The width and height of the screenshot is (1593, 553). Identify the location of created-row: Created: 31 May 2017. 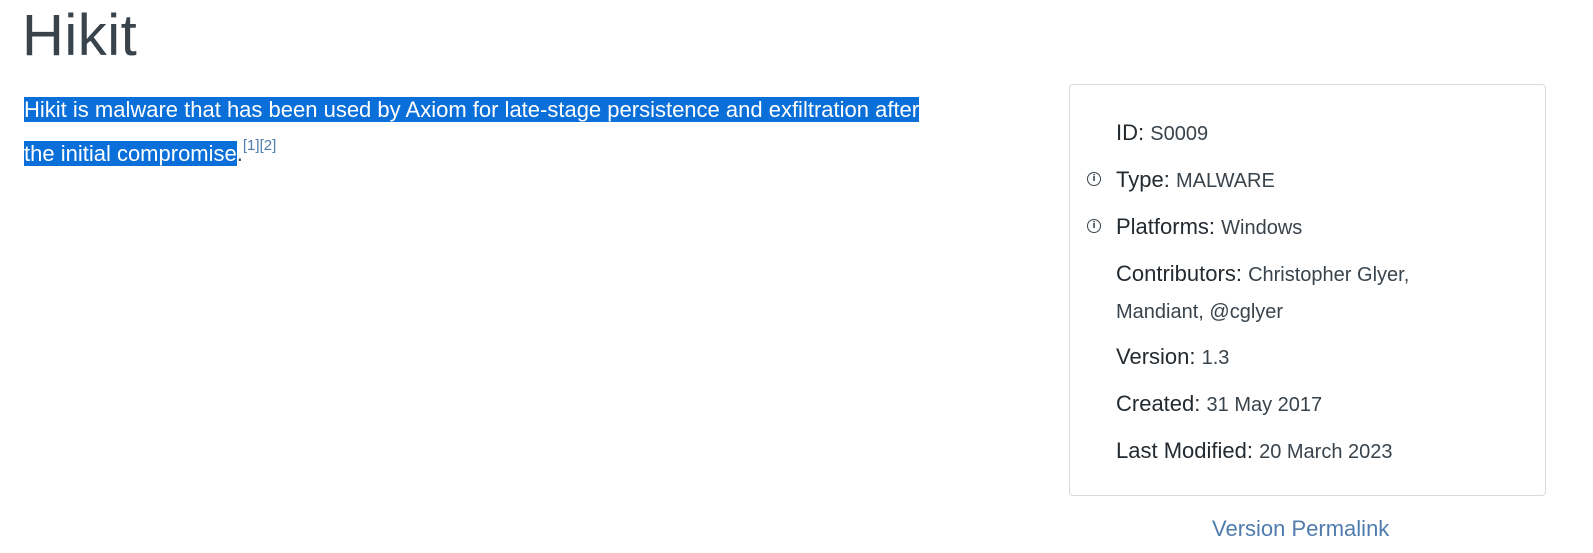
(1316, 404).